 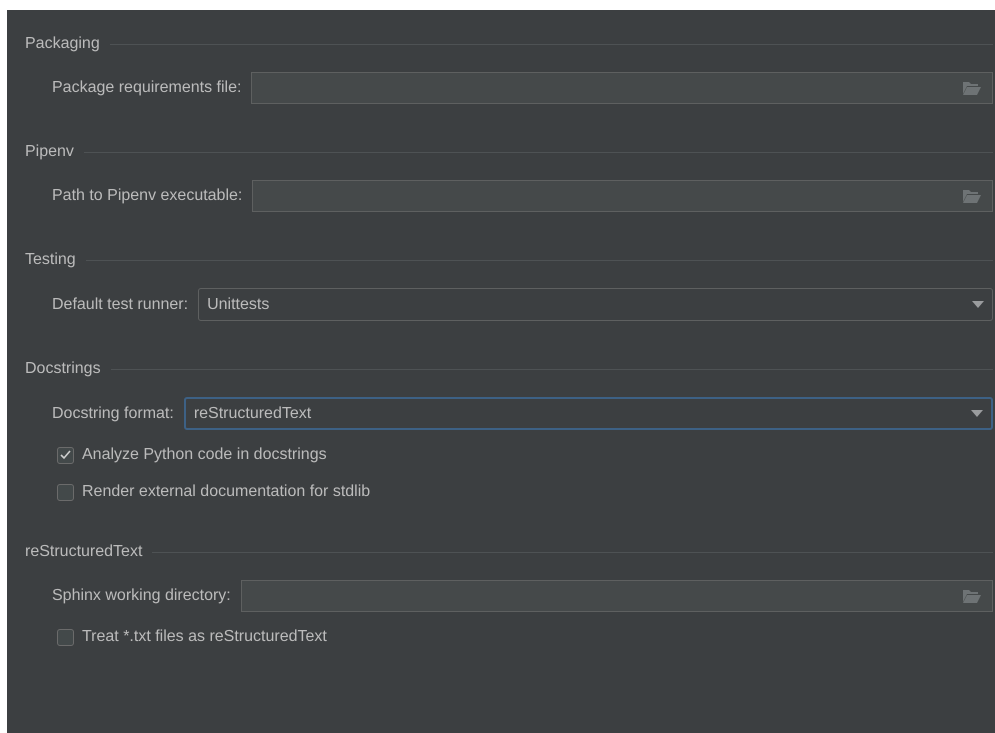 I want to click on dropdown: reStructuredText, so click(x=588, y=413).